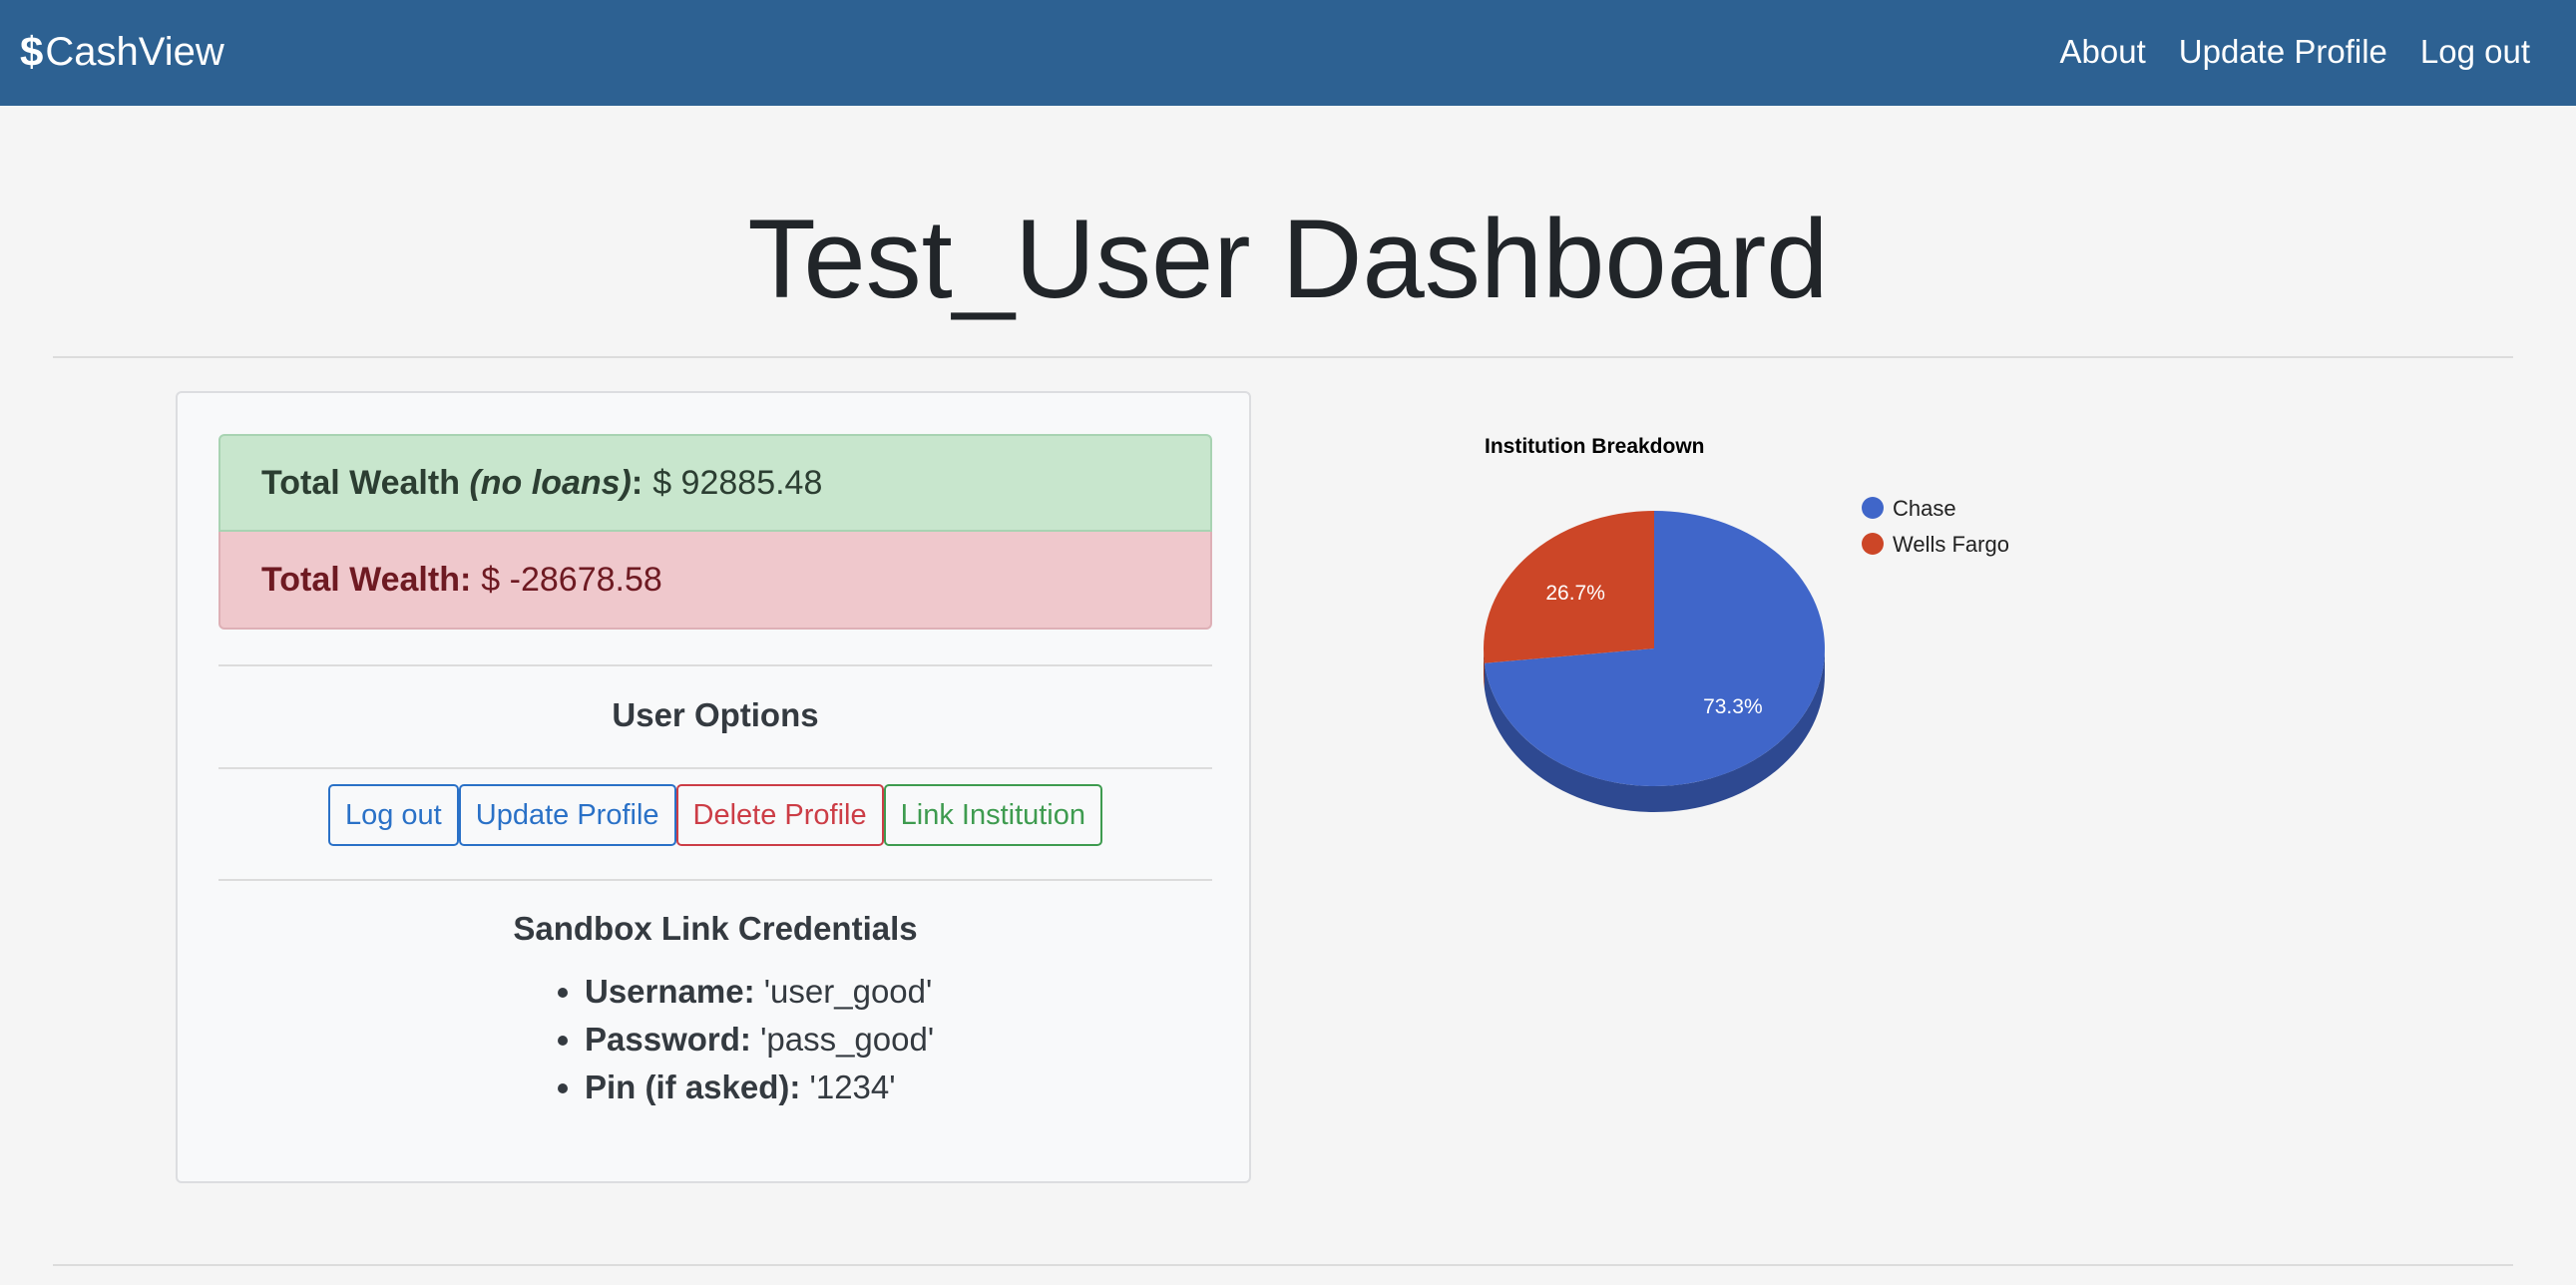  What do you see at coordinates (567, 815) in the screenshot?
I see `update-profile-button: Update Profile` at bounding box center [567, 815].